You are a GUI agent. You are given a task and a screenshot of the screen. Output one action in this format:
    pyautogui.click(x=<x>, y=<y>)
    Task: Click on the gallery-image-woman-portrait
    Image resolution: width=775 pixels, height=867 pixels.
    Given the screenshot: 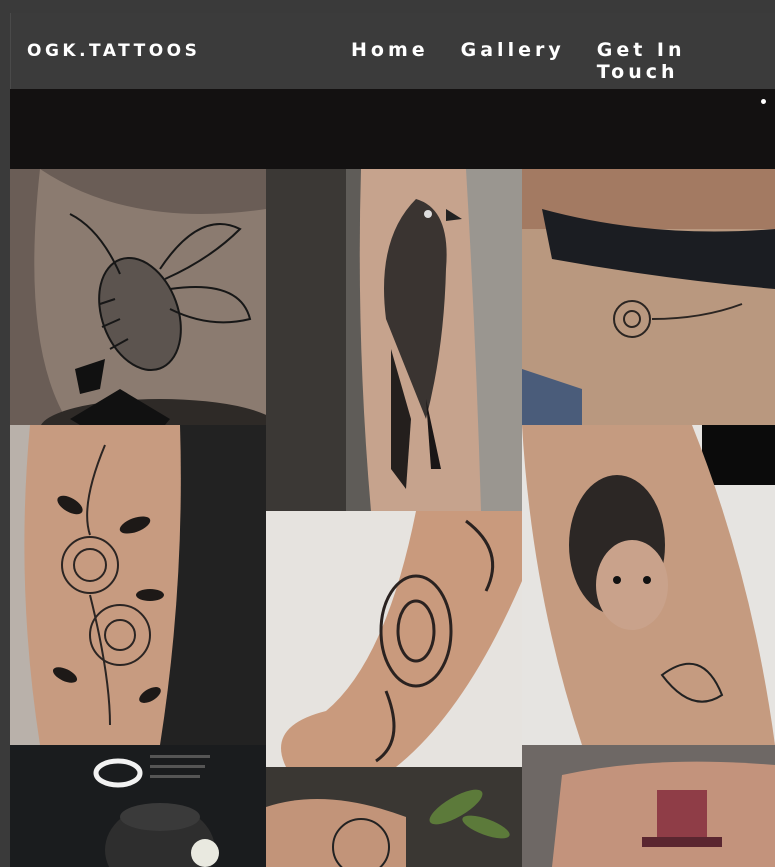 What is the action you would take?
    pyautogui.click(x=648, y=585)
    